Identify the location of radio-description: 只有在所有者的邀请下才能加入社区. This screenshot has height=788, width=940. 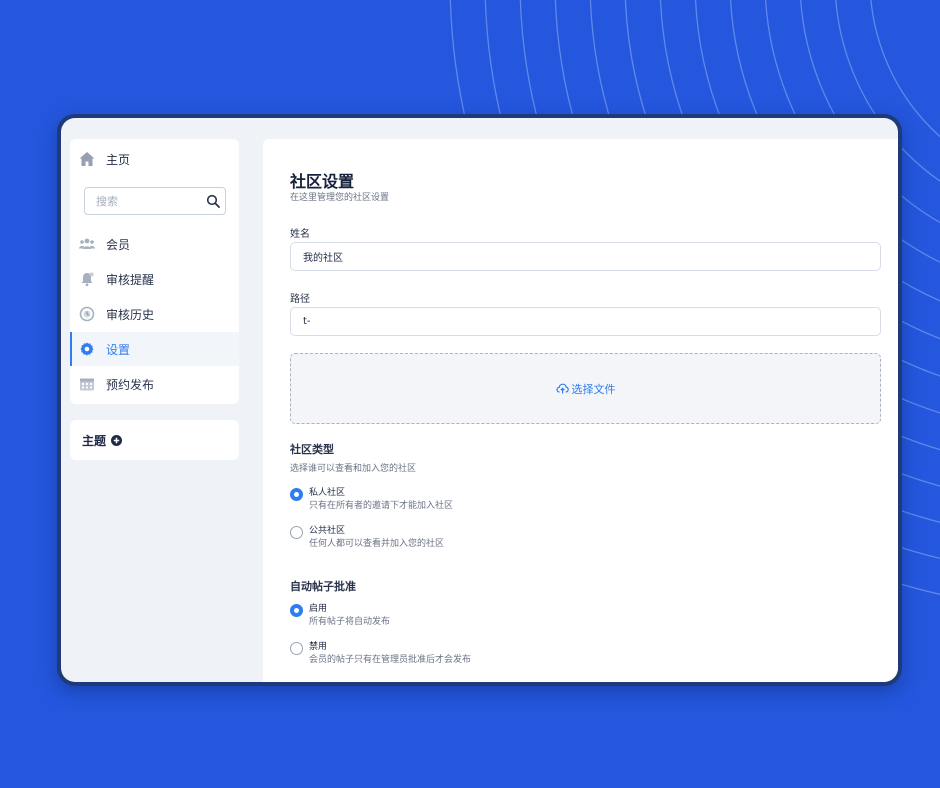
(381, 506).